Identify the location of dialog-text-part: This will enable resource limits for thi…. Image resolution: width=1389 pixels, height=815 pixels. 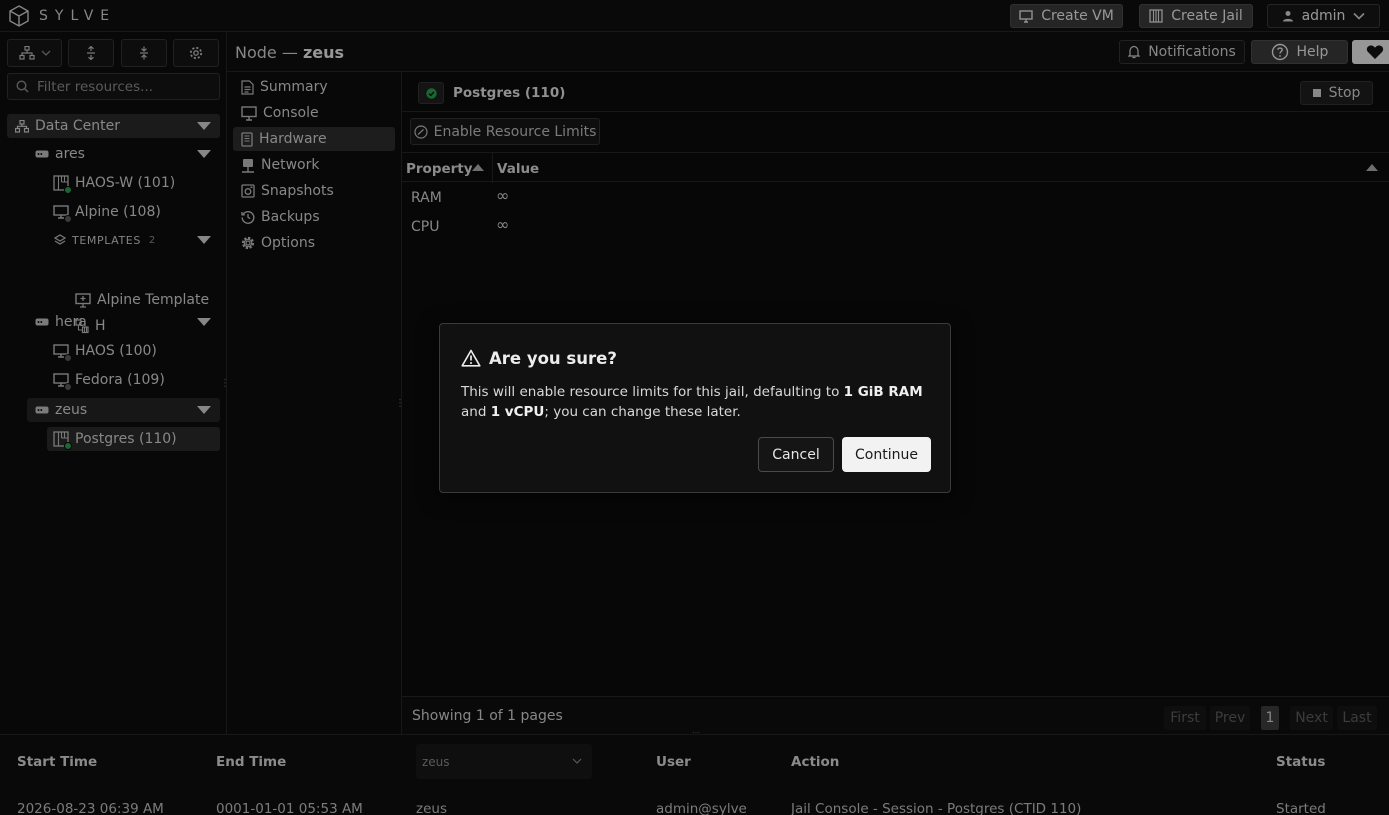
(652, 392).